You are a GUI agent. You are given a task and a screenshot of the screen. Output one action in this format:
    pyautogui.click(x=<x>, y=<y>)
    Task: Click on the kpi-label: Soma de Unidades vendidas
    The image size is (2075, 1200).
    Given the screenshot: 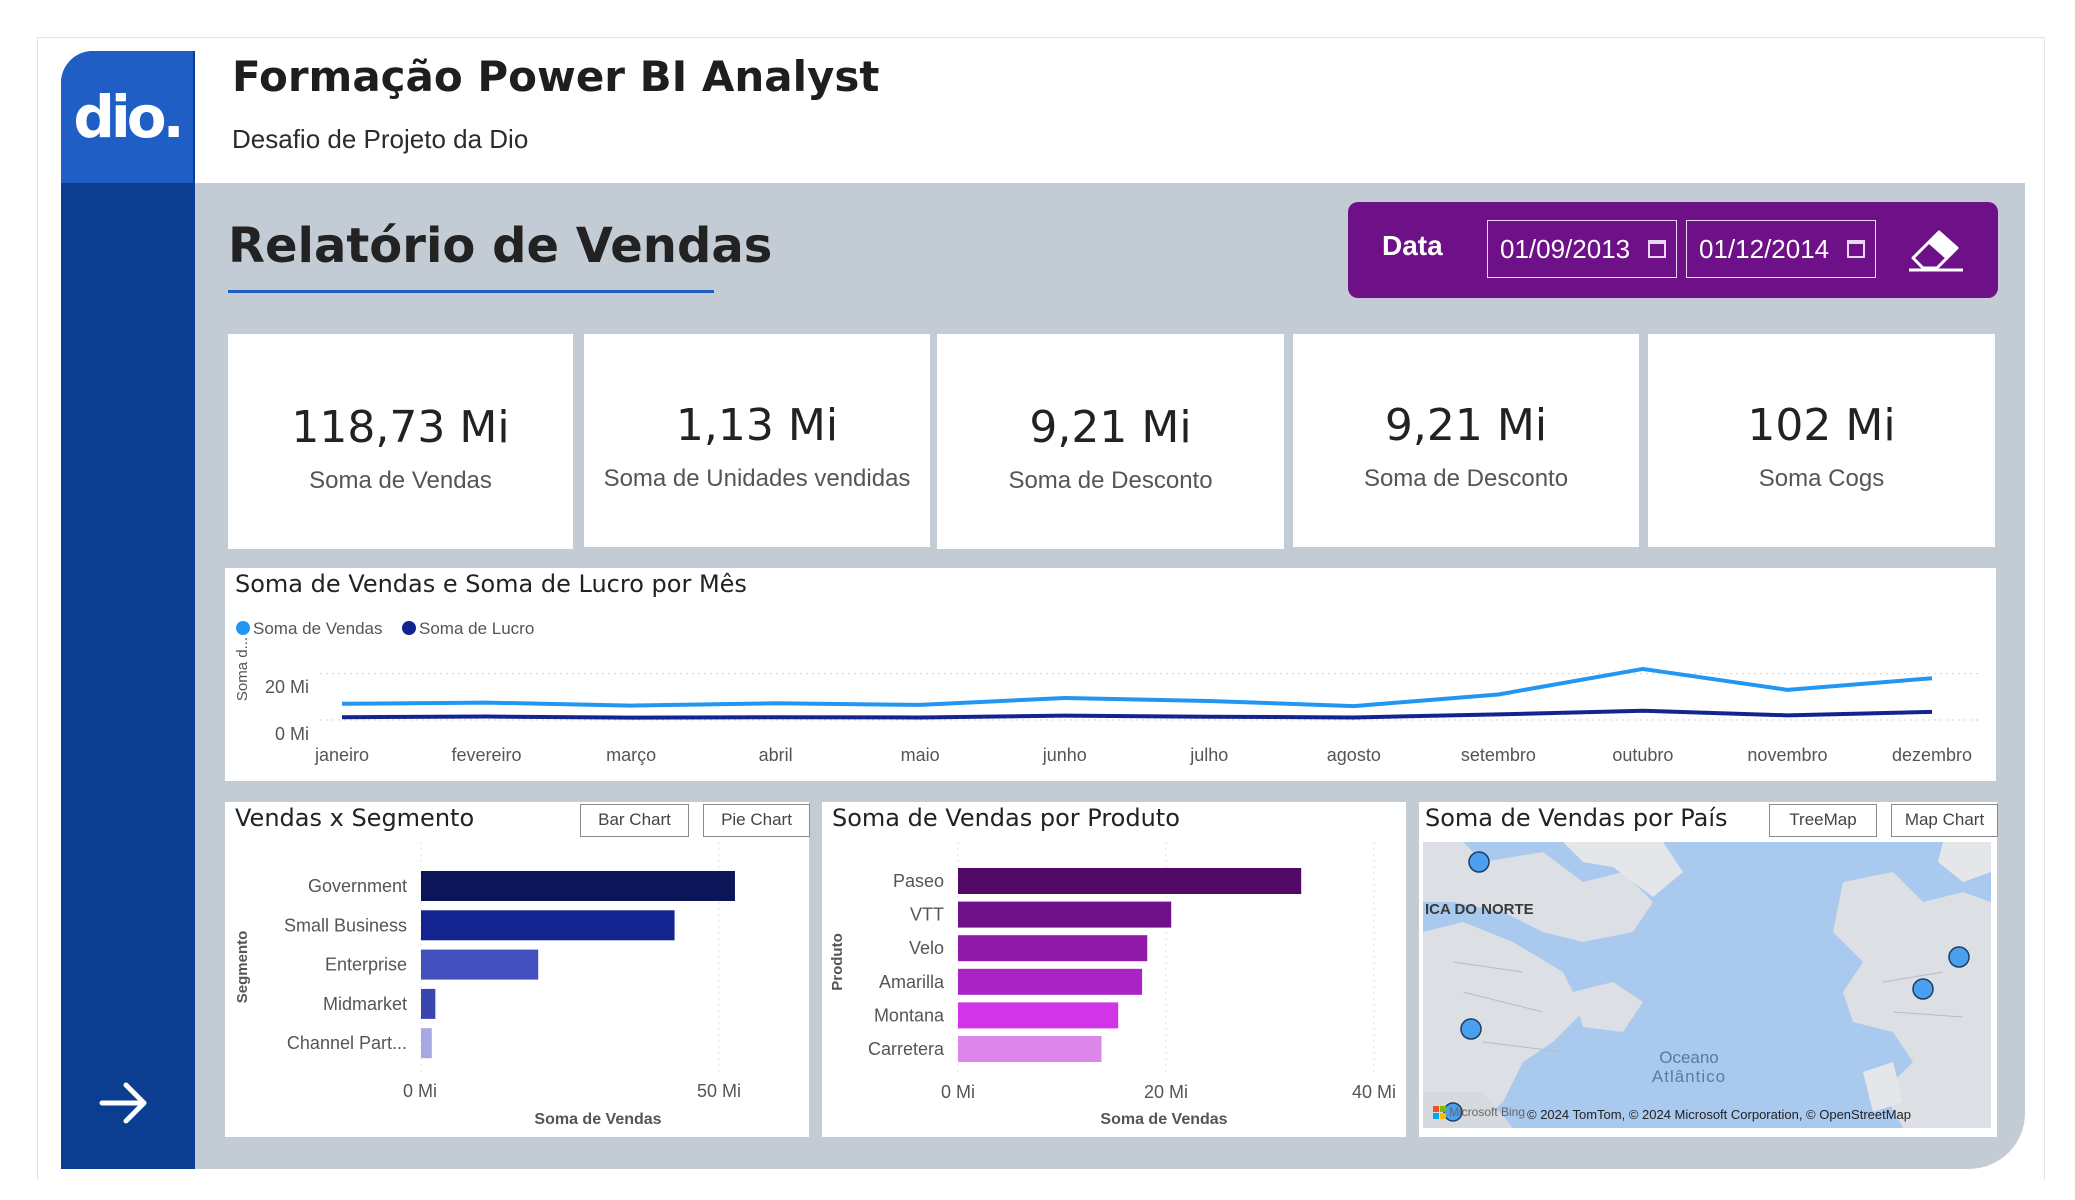 What is the action you would take?
    pyautogui.click(x=757, y=478)
    